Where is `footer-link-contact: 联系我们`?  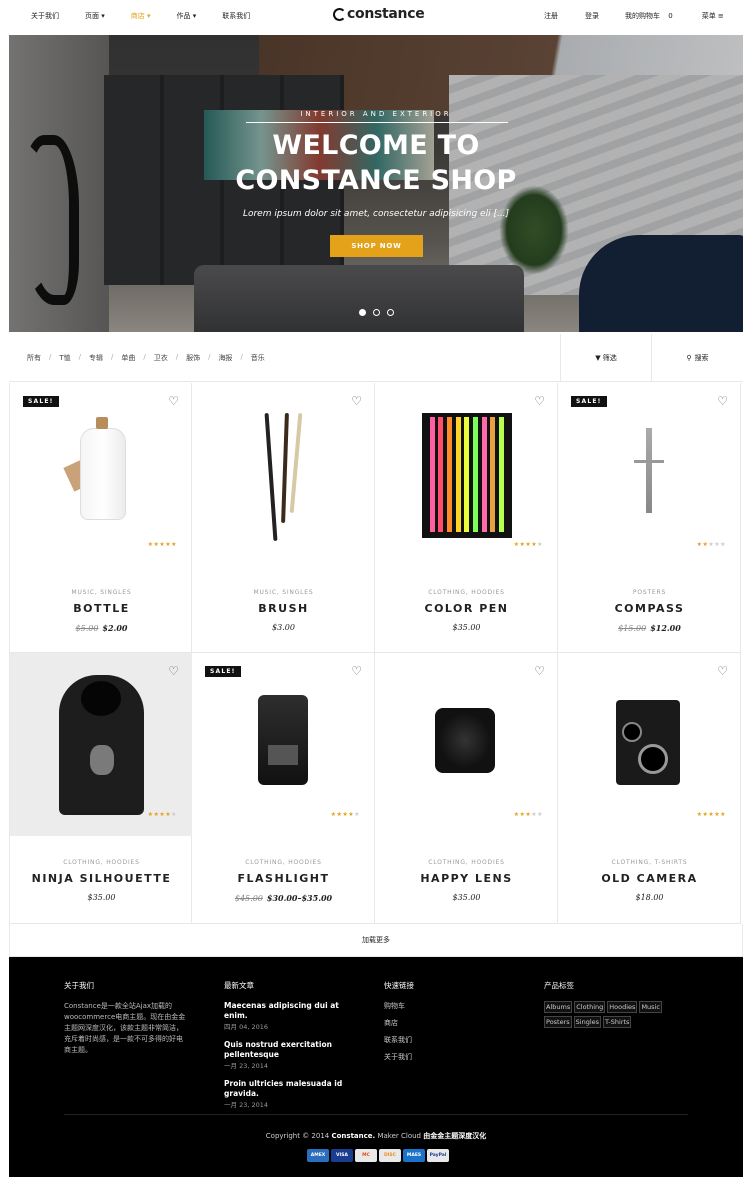 footer-link-contact: 联系我们 is located at coordinates (434, 1040).